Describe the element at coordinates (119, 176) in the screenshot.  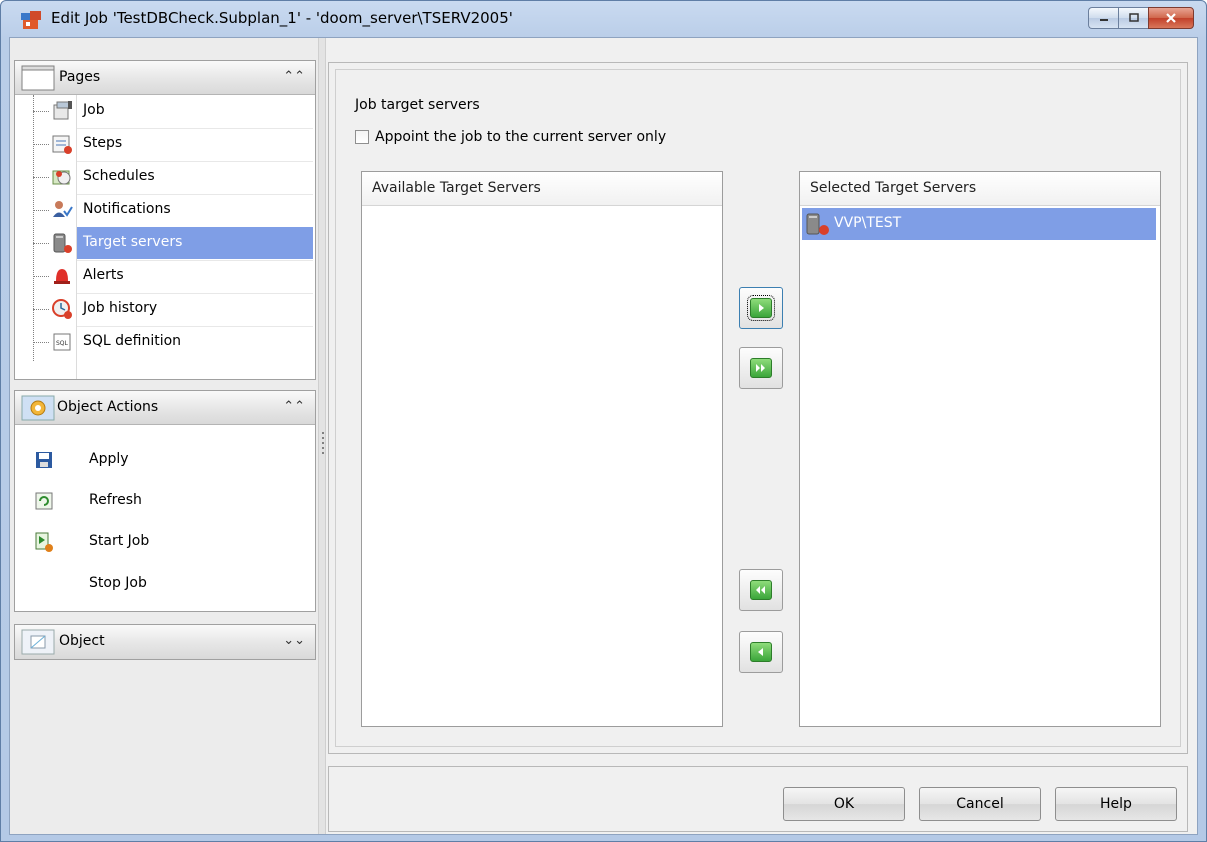
I see `page-item-label: Schedules` at that location.